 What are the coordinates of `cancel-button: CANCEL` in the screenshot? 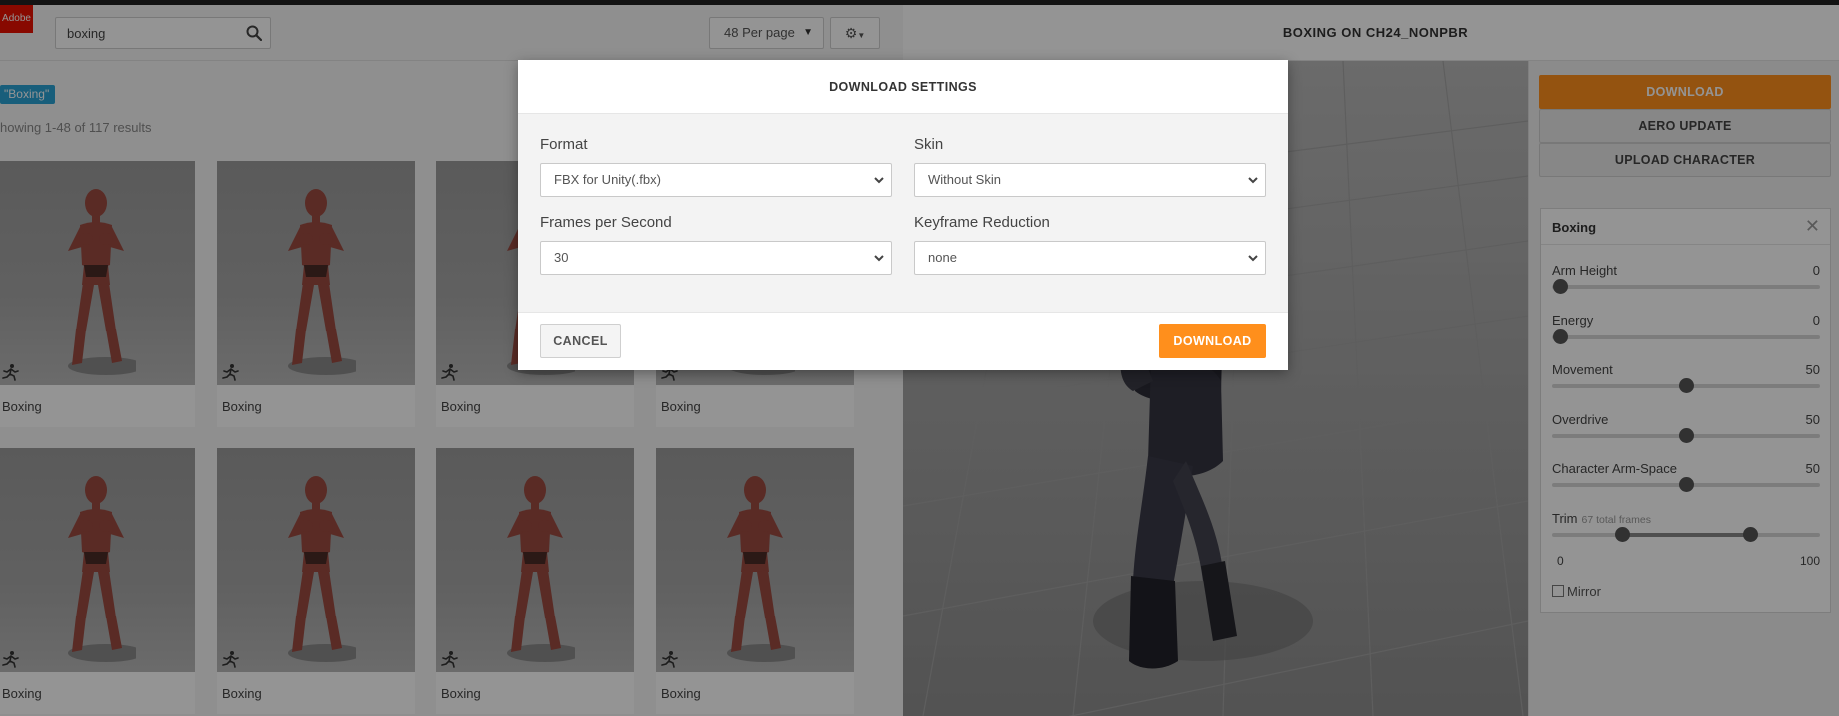 It's located at (580, 341).